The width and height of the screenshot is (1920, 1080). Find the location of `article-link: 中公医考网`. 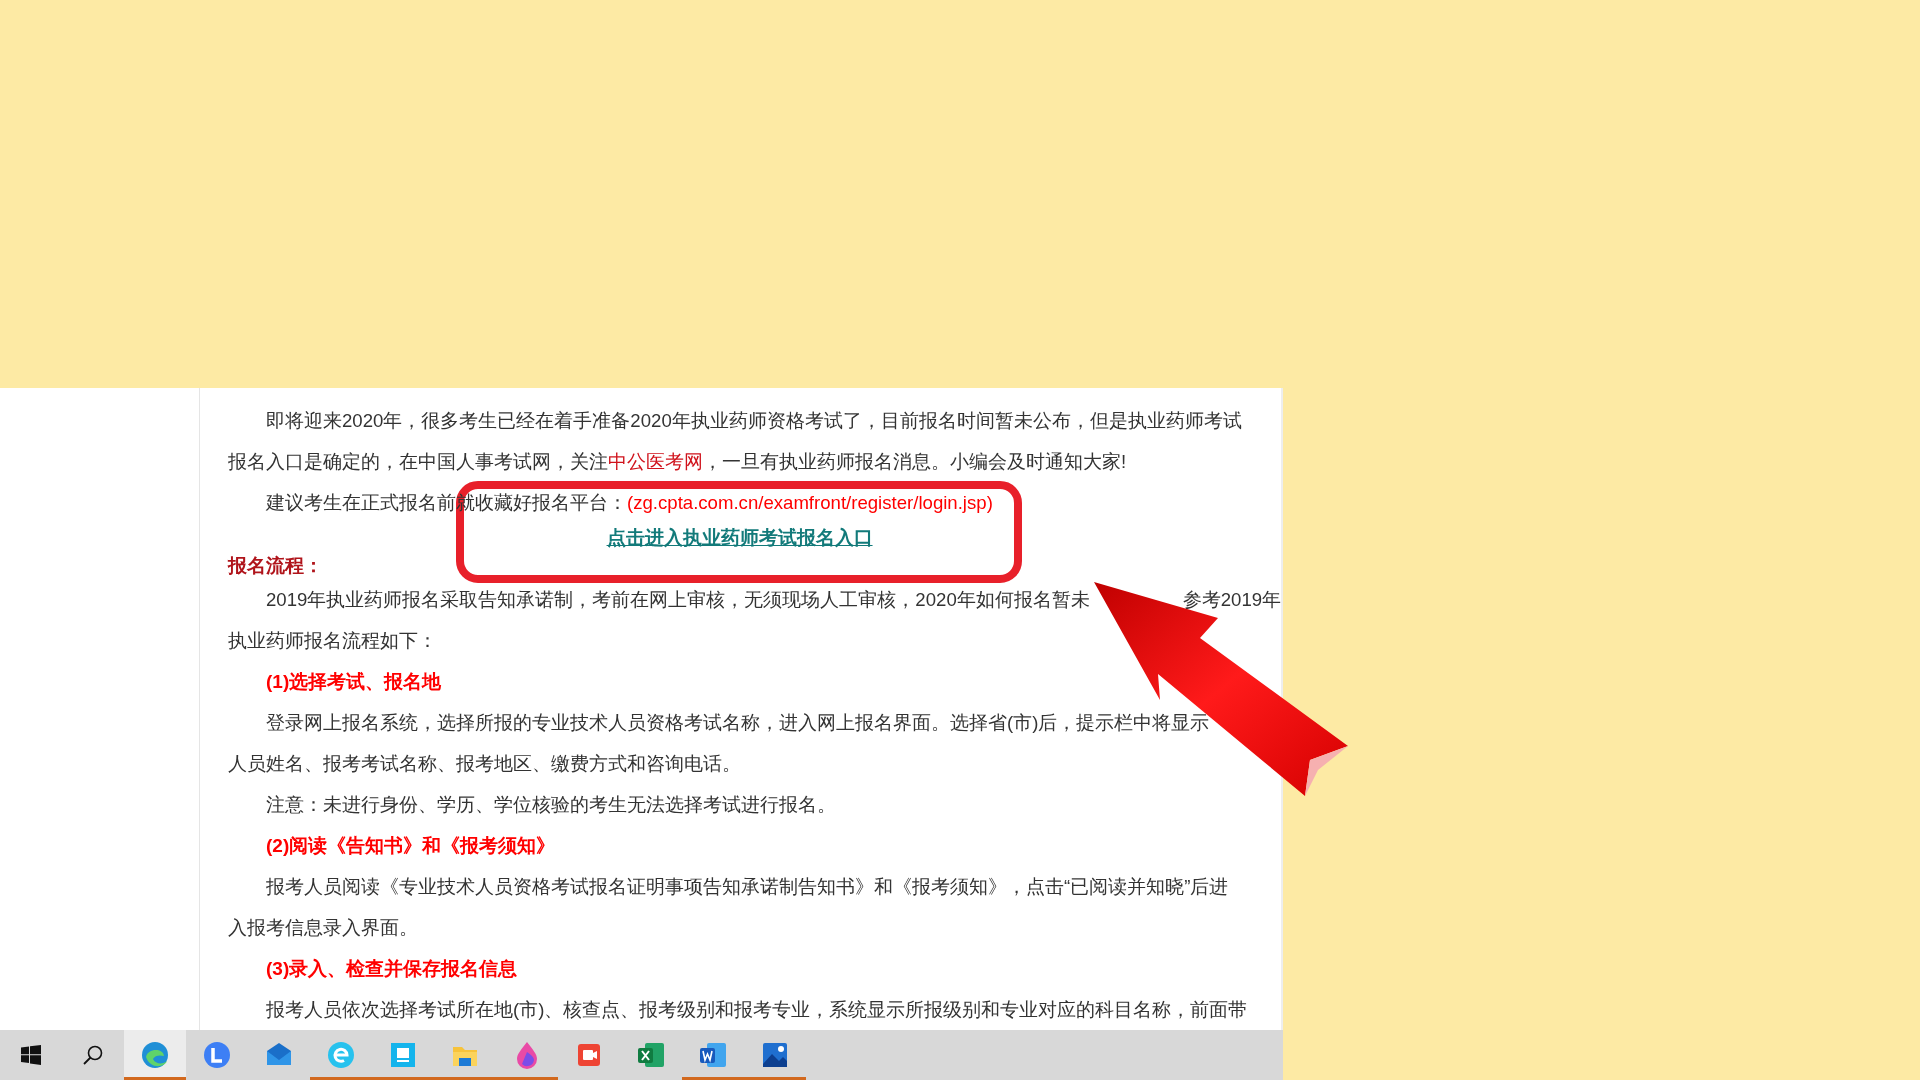

article-link: 中公医考网 is located at coordinates (655, 461).